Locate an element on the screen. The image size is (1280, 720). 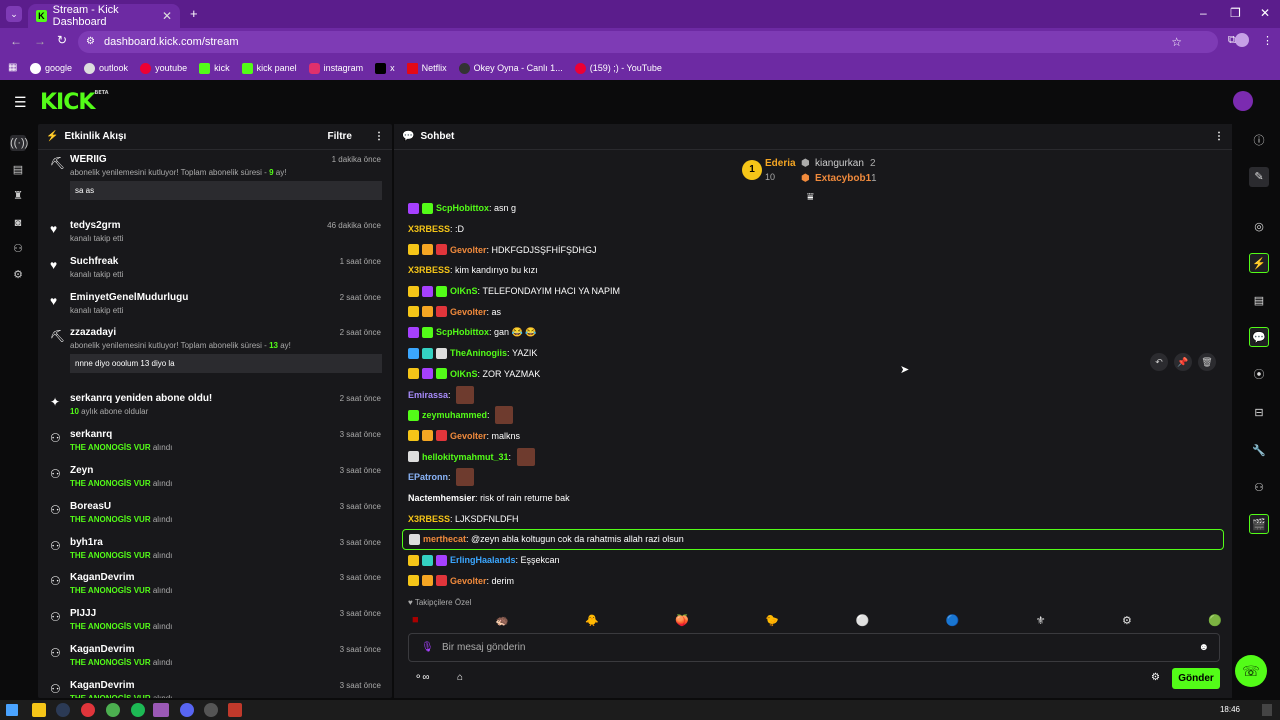
chat-message: Gevolter: malkns is located at coordinates (818, 436).